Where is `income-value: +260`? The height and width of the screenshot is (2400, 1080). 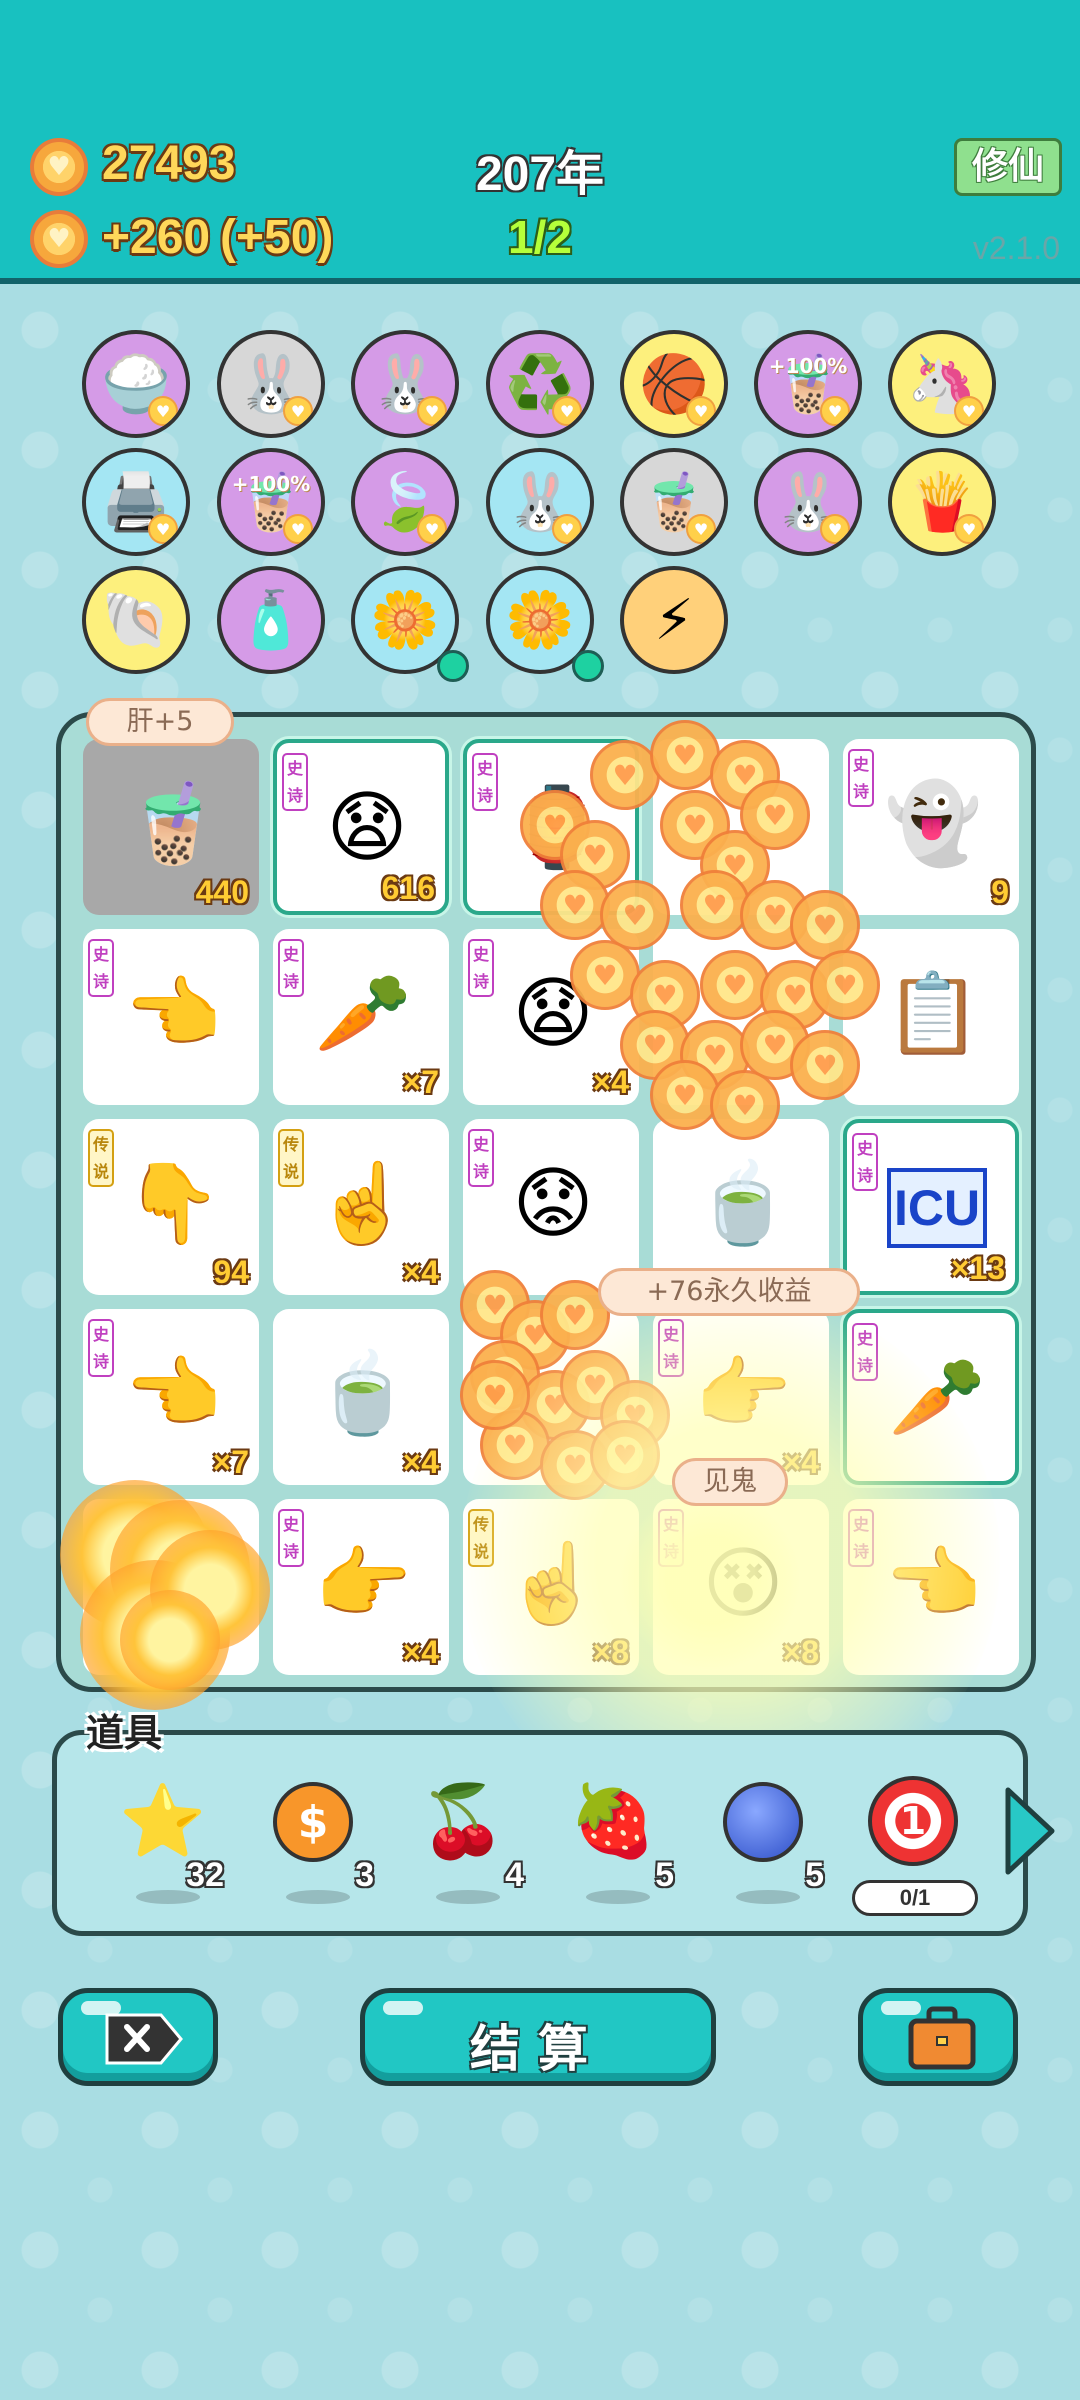
income-value: +260 is located at coordinates (156, 237).